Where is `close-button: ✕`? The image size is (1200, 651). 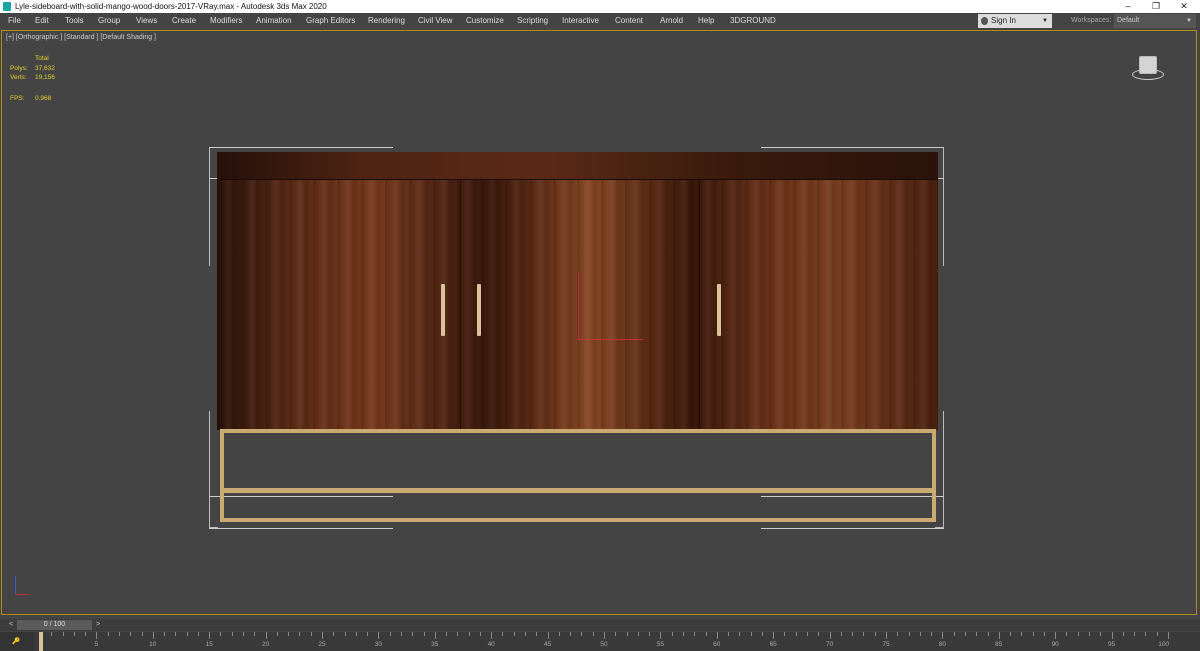
close-button: ✕ is located at coordinates (1184, 6).